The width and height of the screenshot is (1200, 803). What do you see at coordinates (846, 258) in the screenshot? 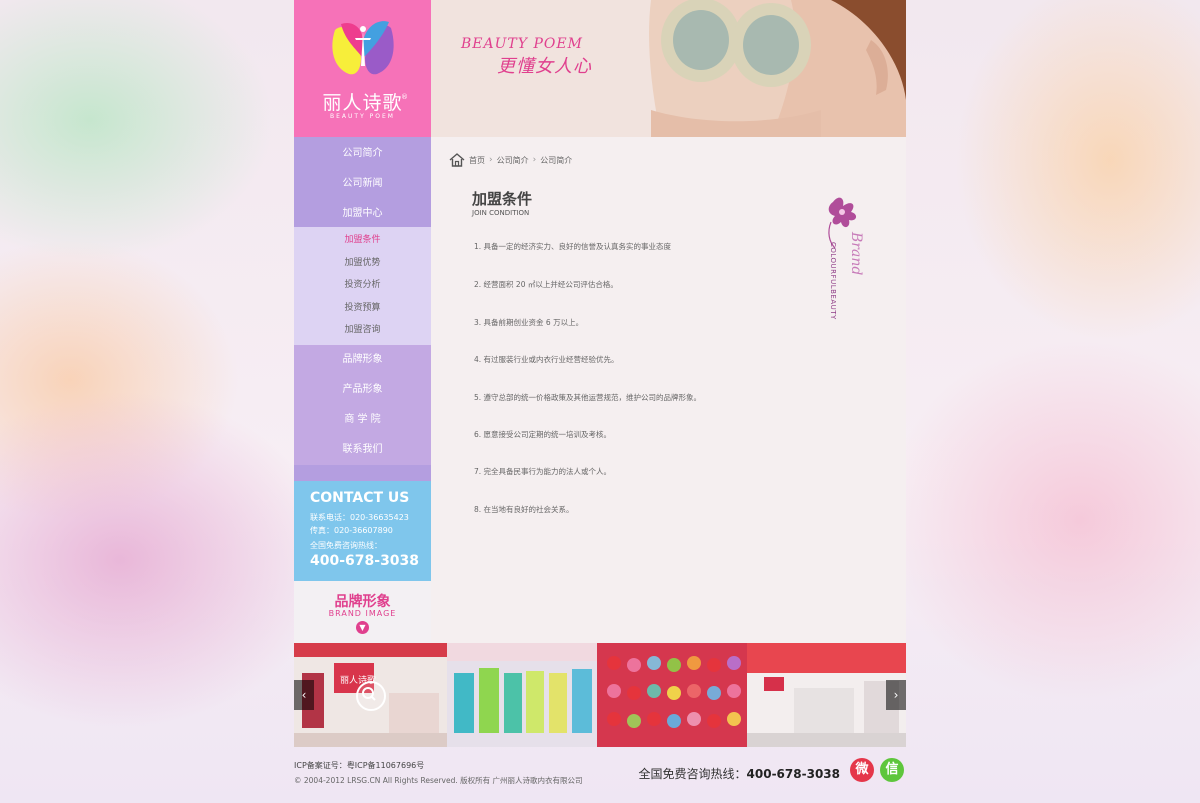
I see `brand-decoration-flower-icon: Brand COLOURFULBEAUTY` at bounding box center [846, 258].